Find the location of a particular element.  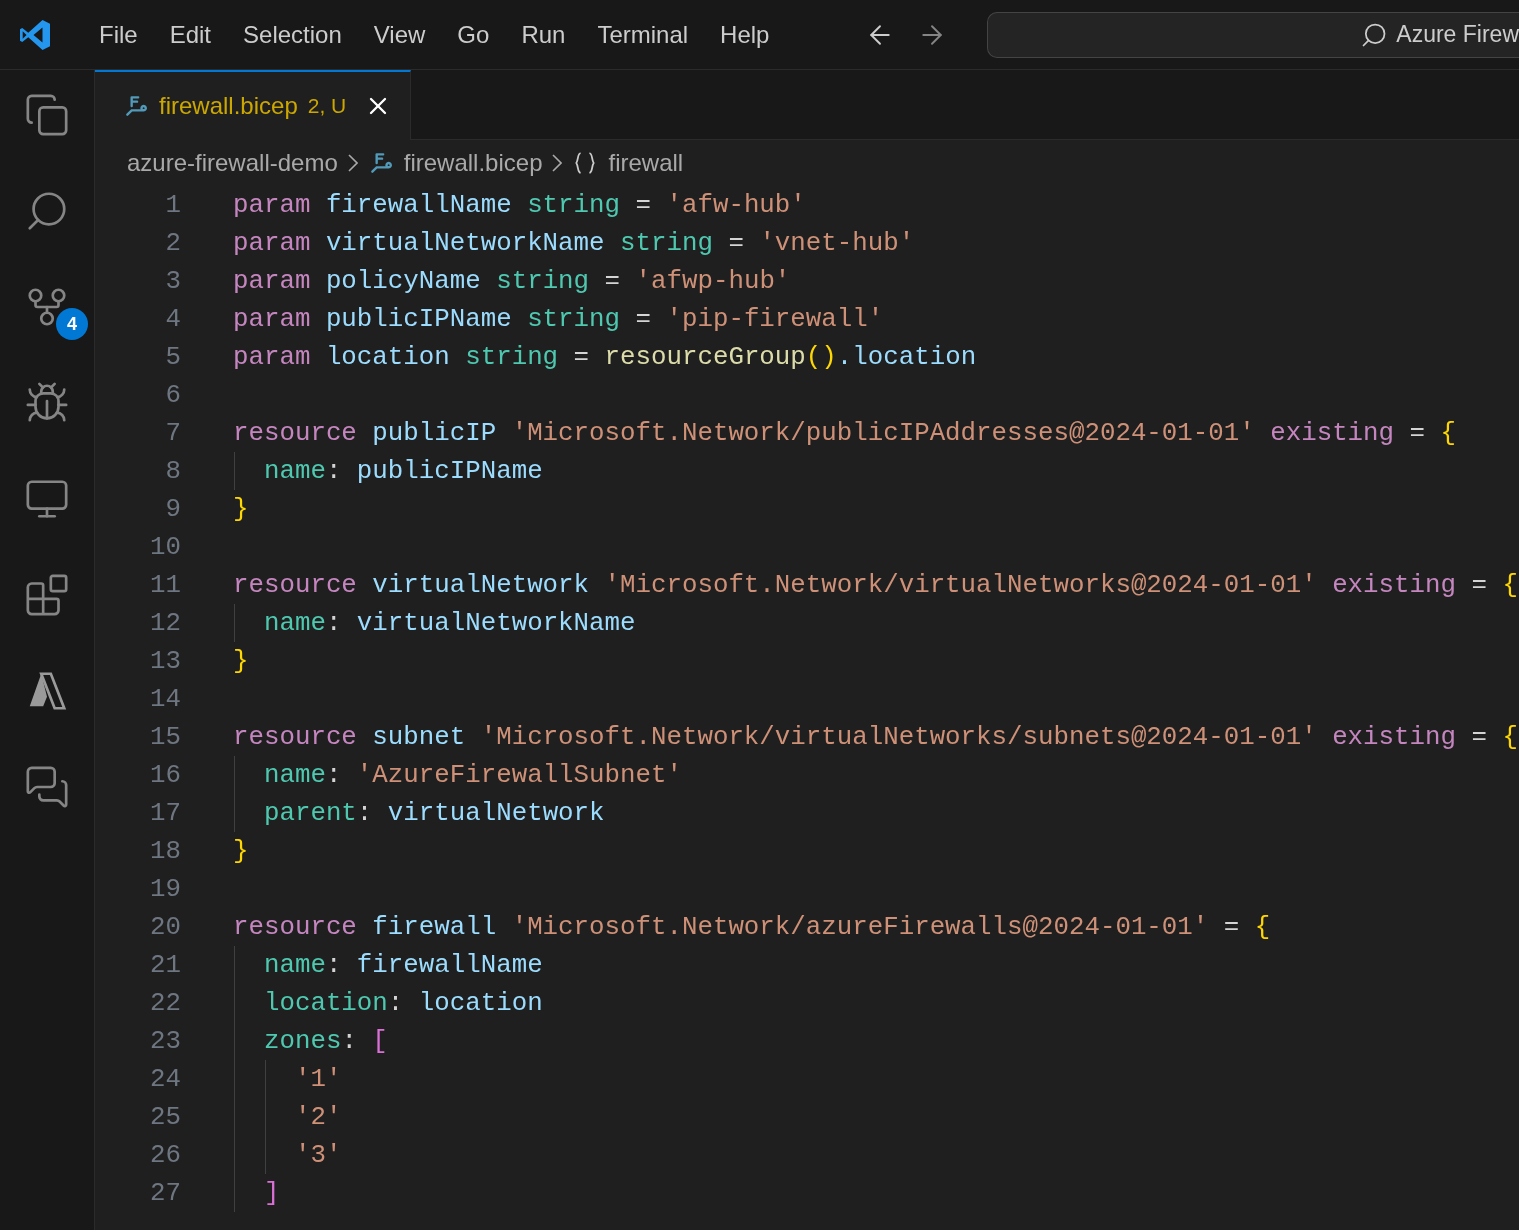

line-number: 18 is located at coordinates (165, 851).